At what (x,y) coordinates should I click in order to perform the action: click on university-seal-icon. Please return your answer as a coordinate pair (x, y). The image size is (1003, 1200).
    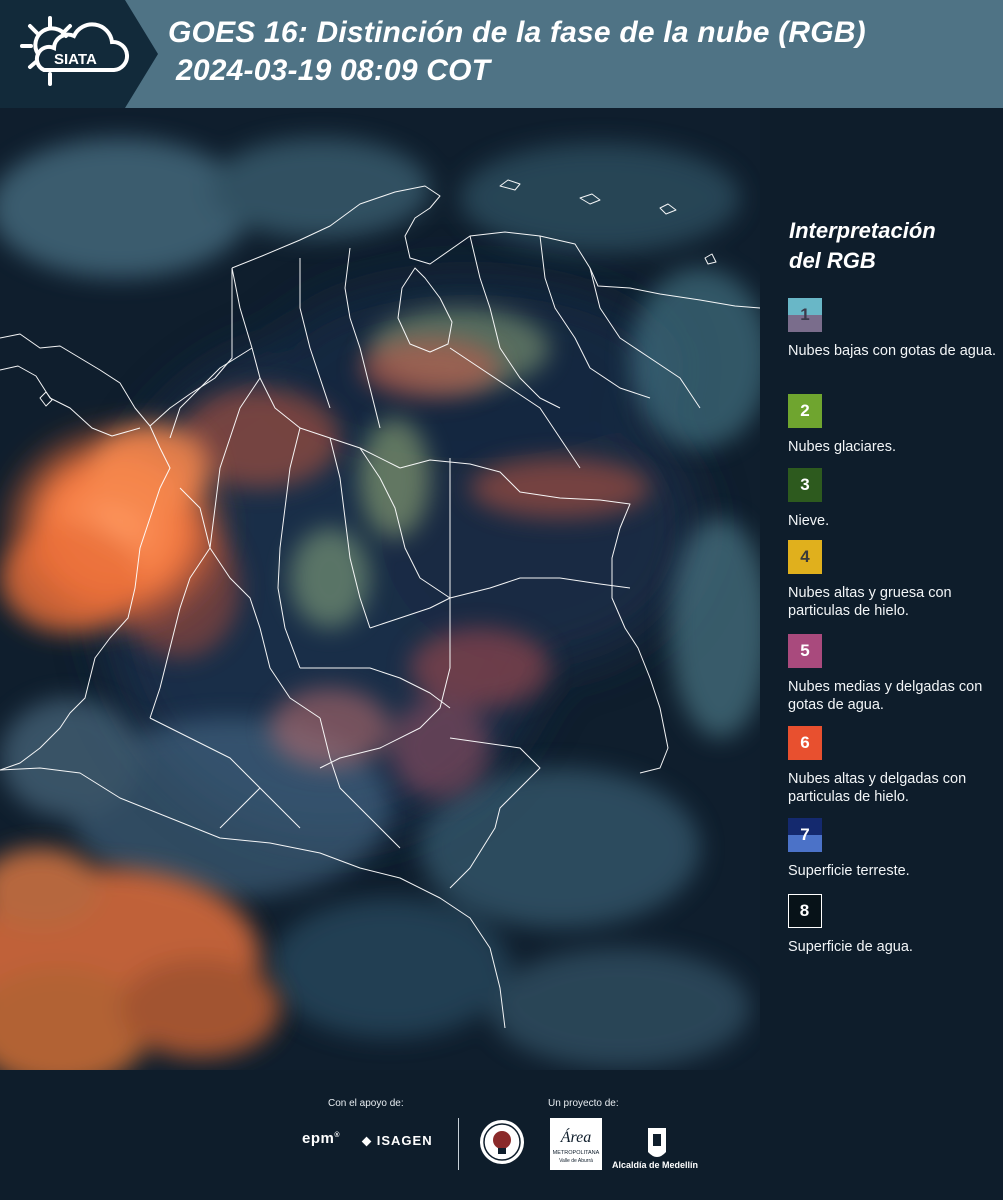
    Looking at the image, I should click on (502, 1142).